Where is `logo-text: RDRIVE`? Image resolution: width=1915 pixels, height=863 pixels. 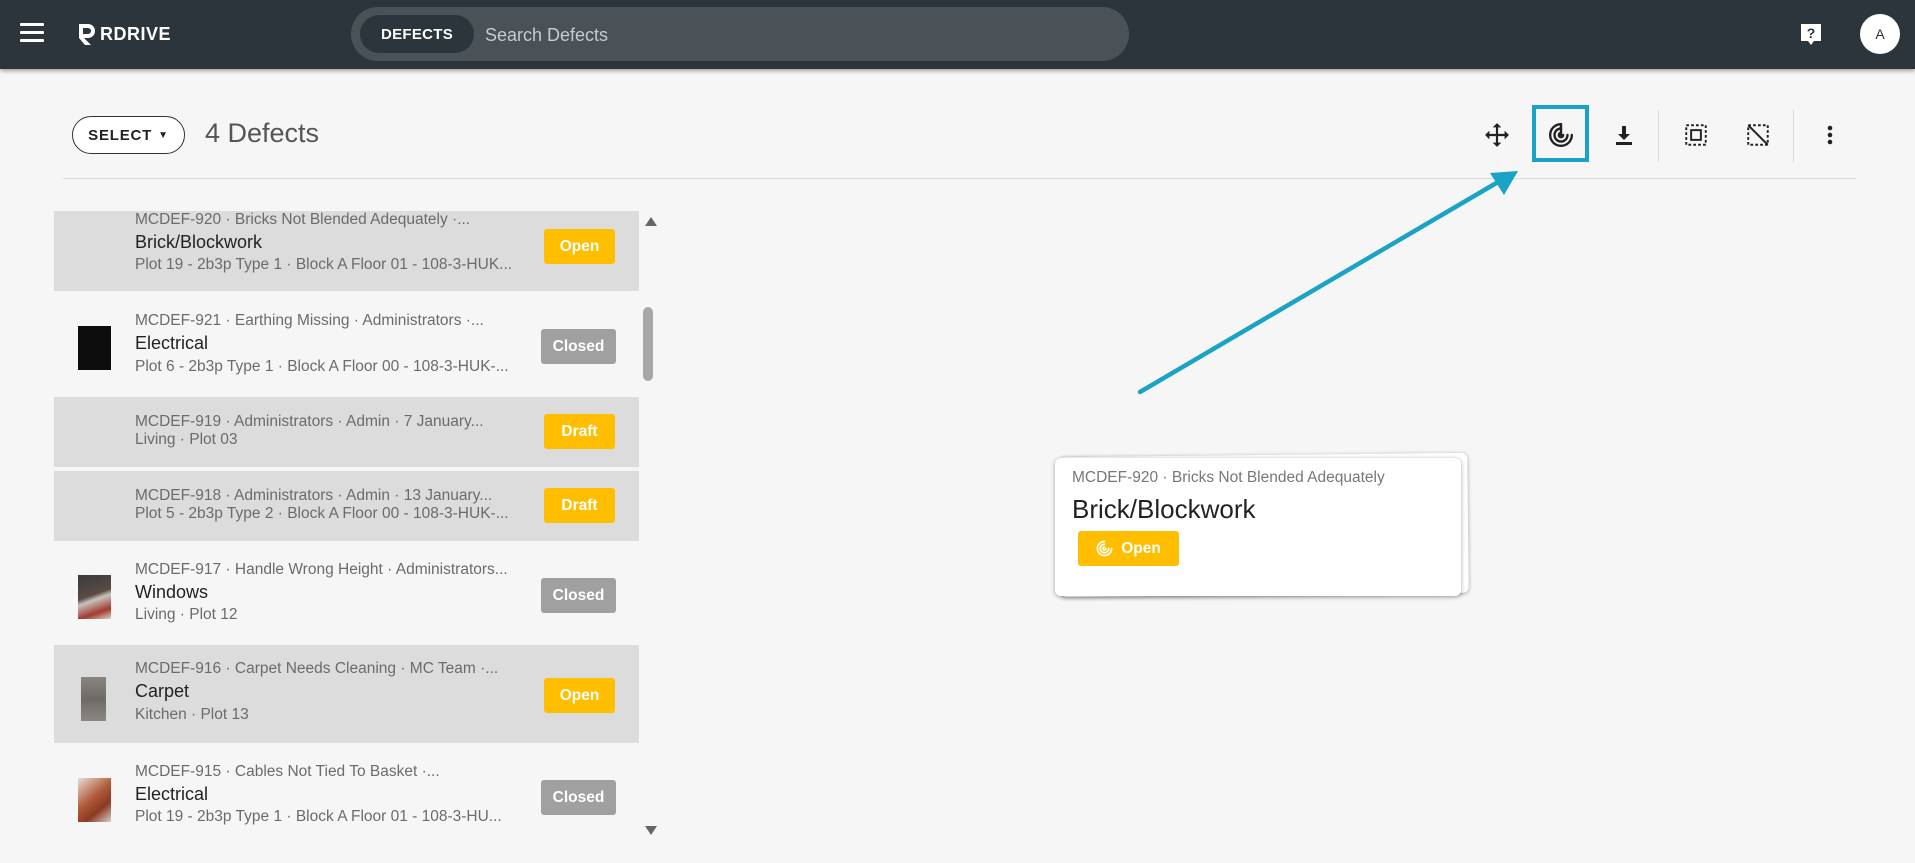 logo-text: RDRIVE is located at coordinates (136, 33).